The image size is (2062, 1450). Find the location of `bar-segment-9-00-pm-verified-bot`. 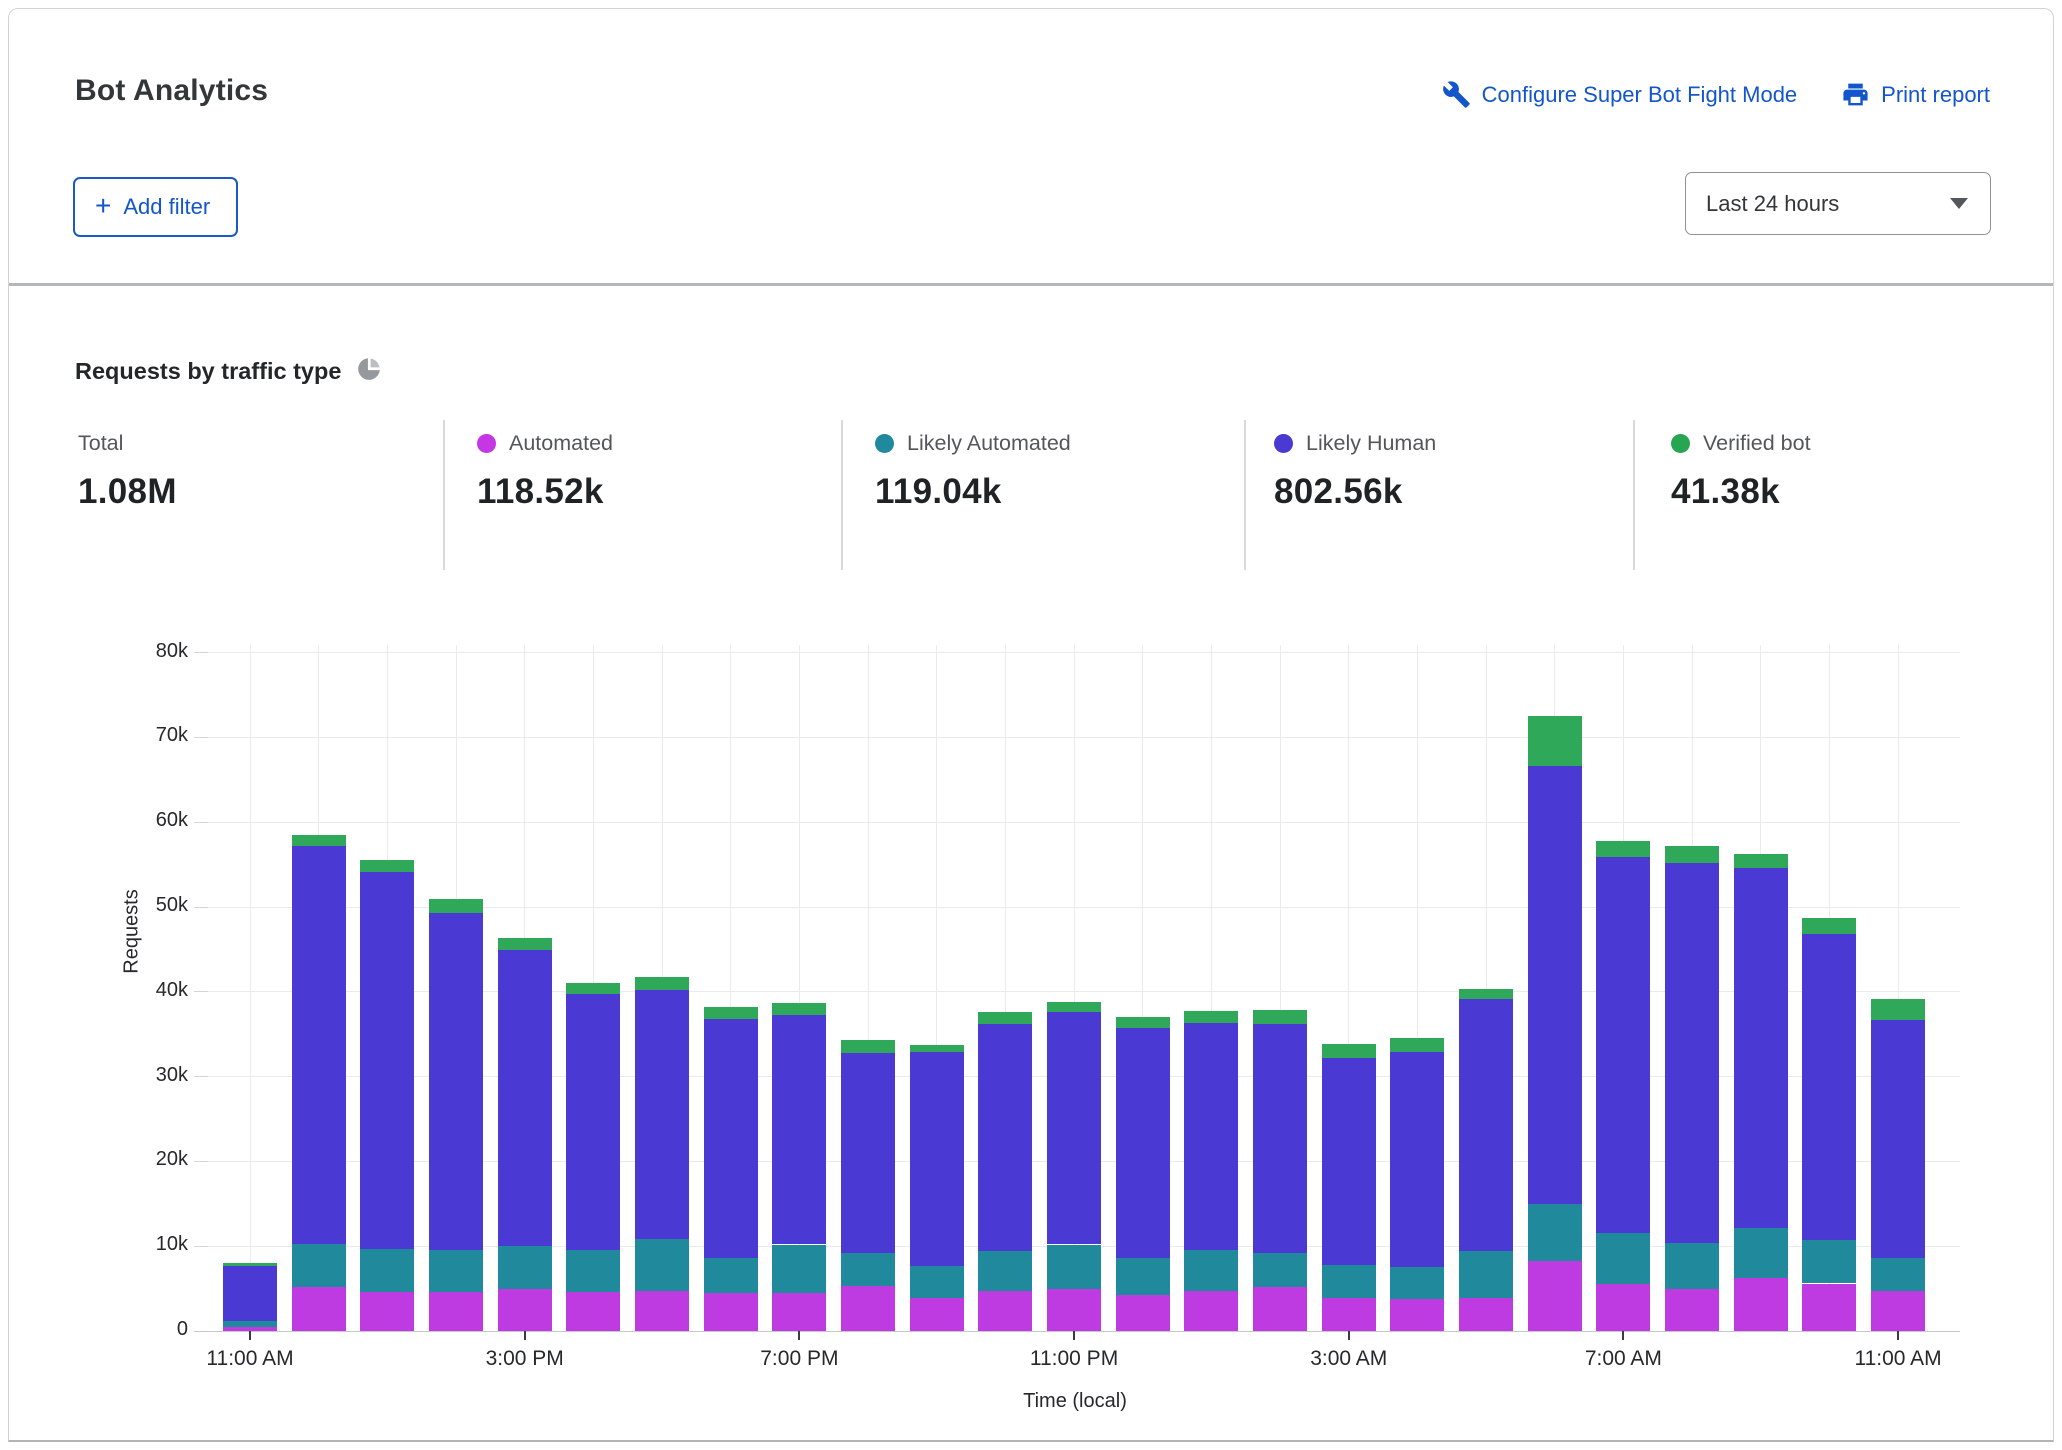

bar-segment-9-00-pm-verified-bot is located at coordinates (936, 1048).